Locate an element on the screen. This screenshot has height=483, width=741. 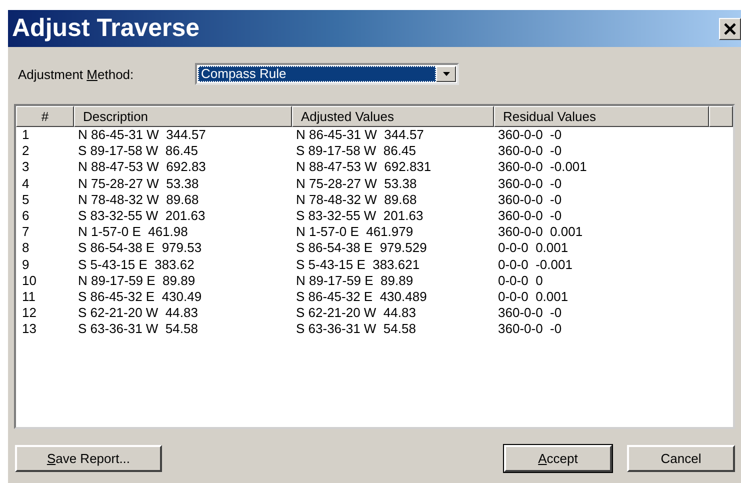
table-cell-text: N 88-47-53 W 692.831 is located at coordinates (363, 167).